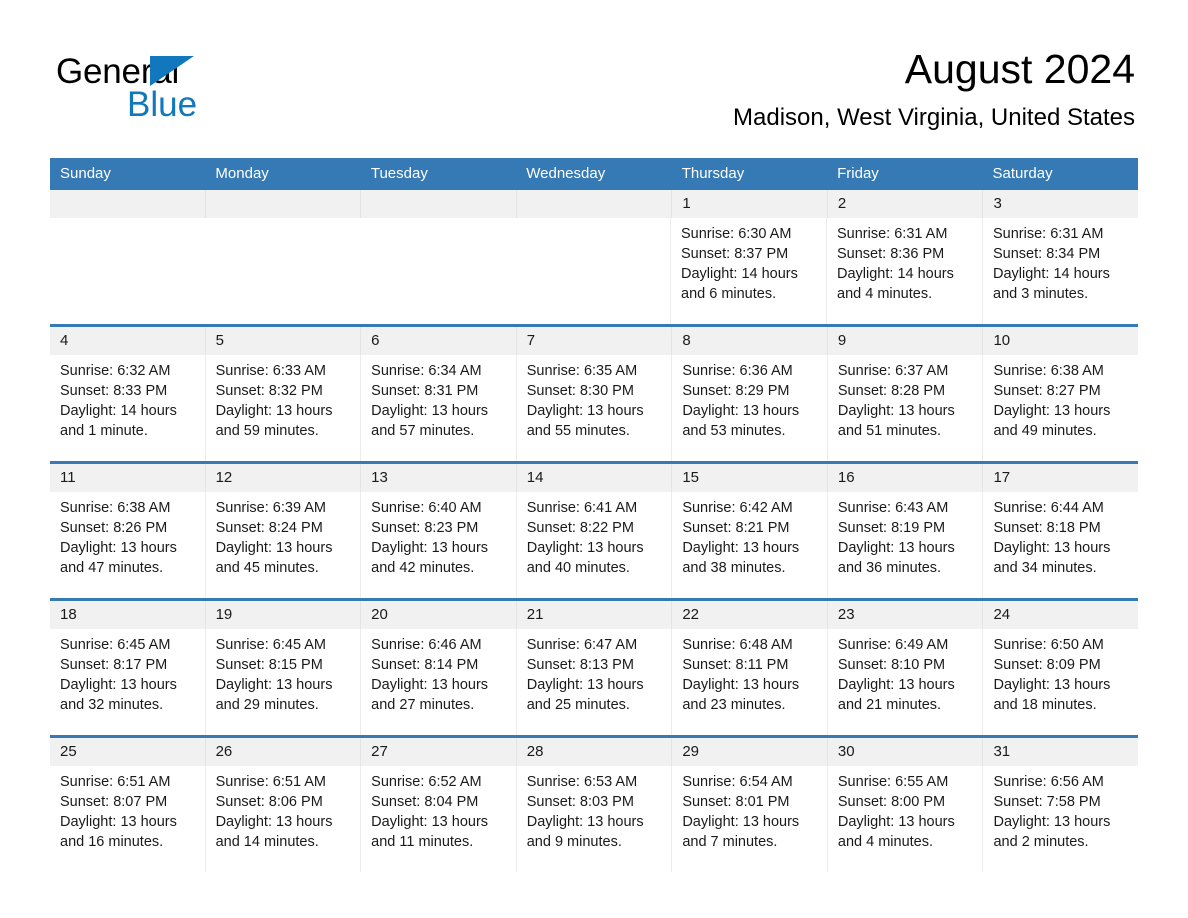 The width and height of the screenshot is (1188, 918). I want to click on sunrise-text: Sunrise: 6:45 AM, so click(270, 645).